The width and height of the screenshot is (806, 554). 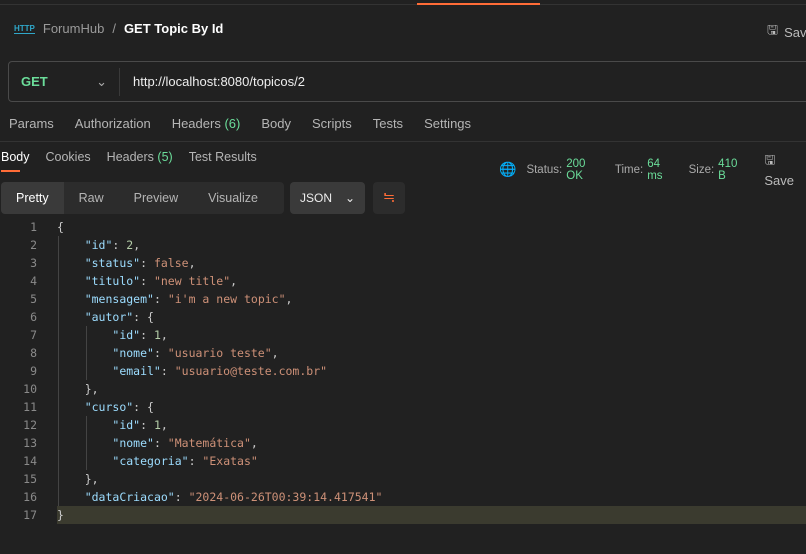 I want to click on code-token: "curso", so click(x=109, y=407).